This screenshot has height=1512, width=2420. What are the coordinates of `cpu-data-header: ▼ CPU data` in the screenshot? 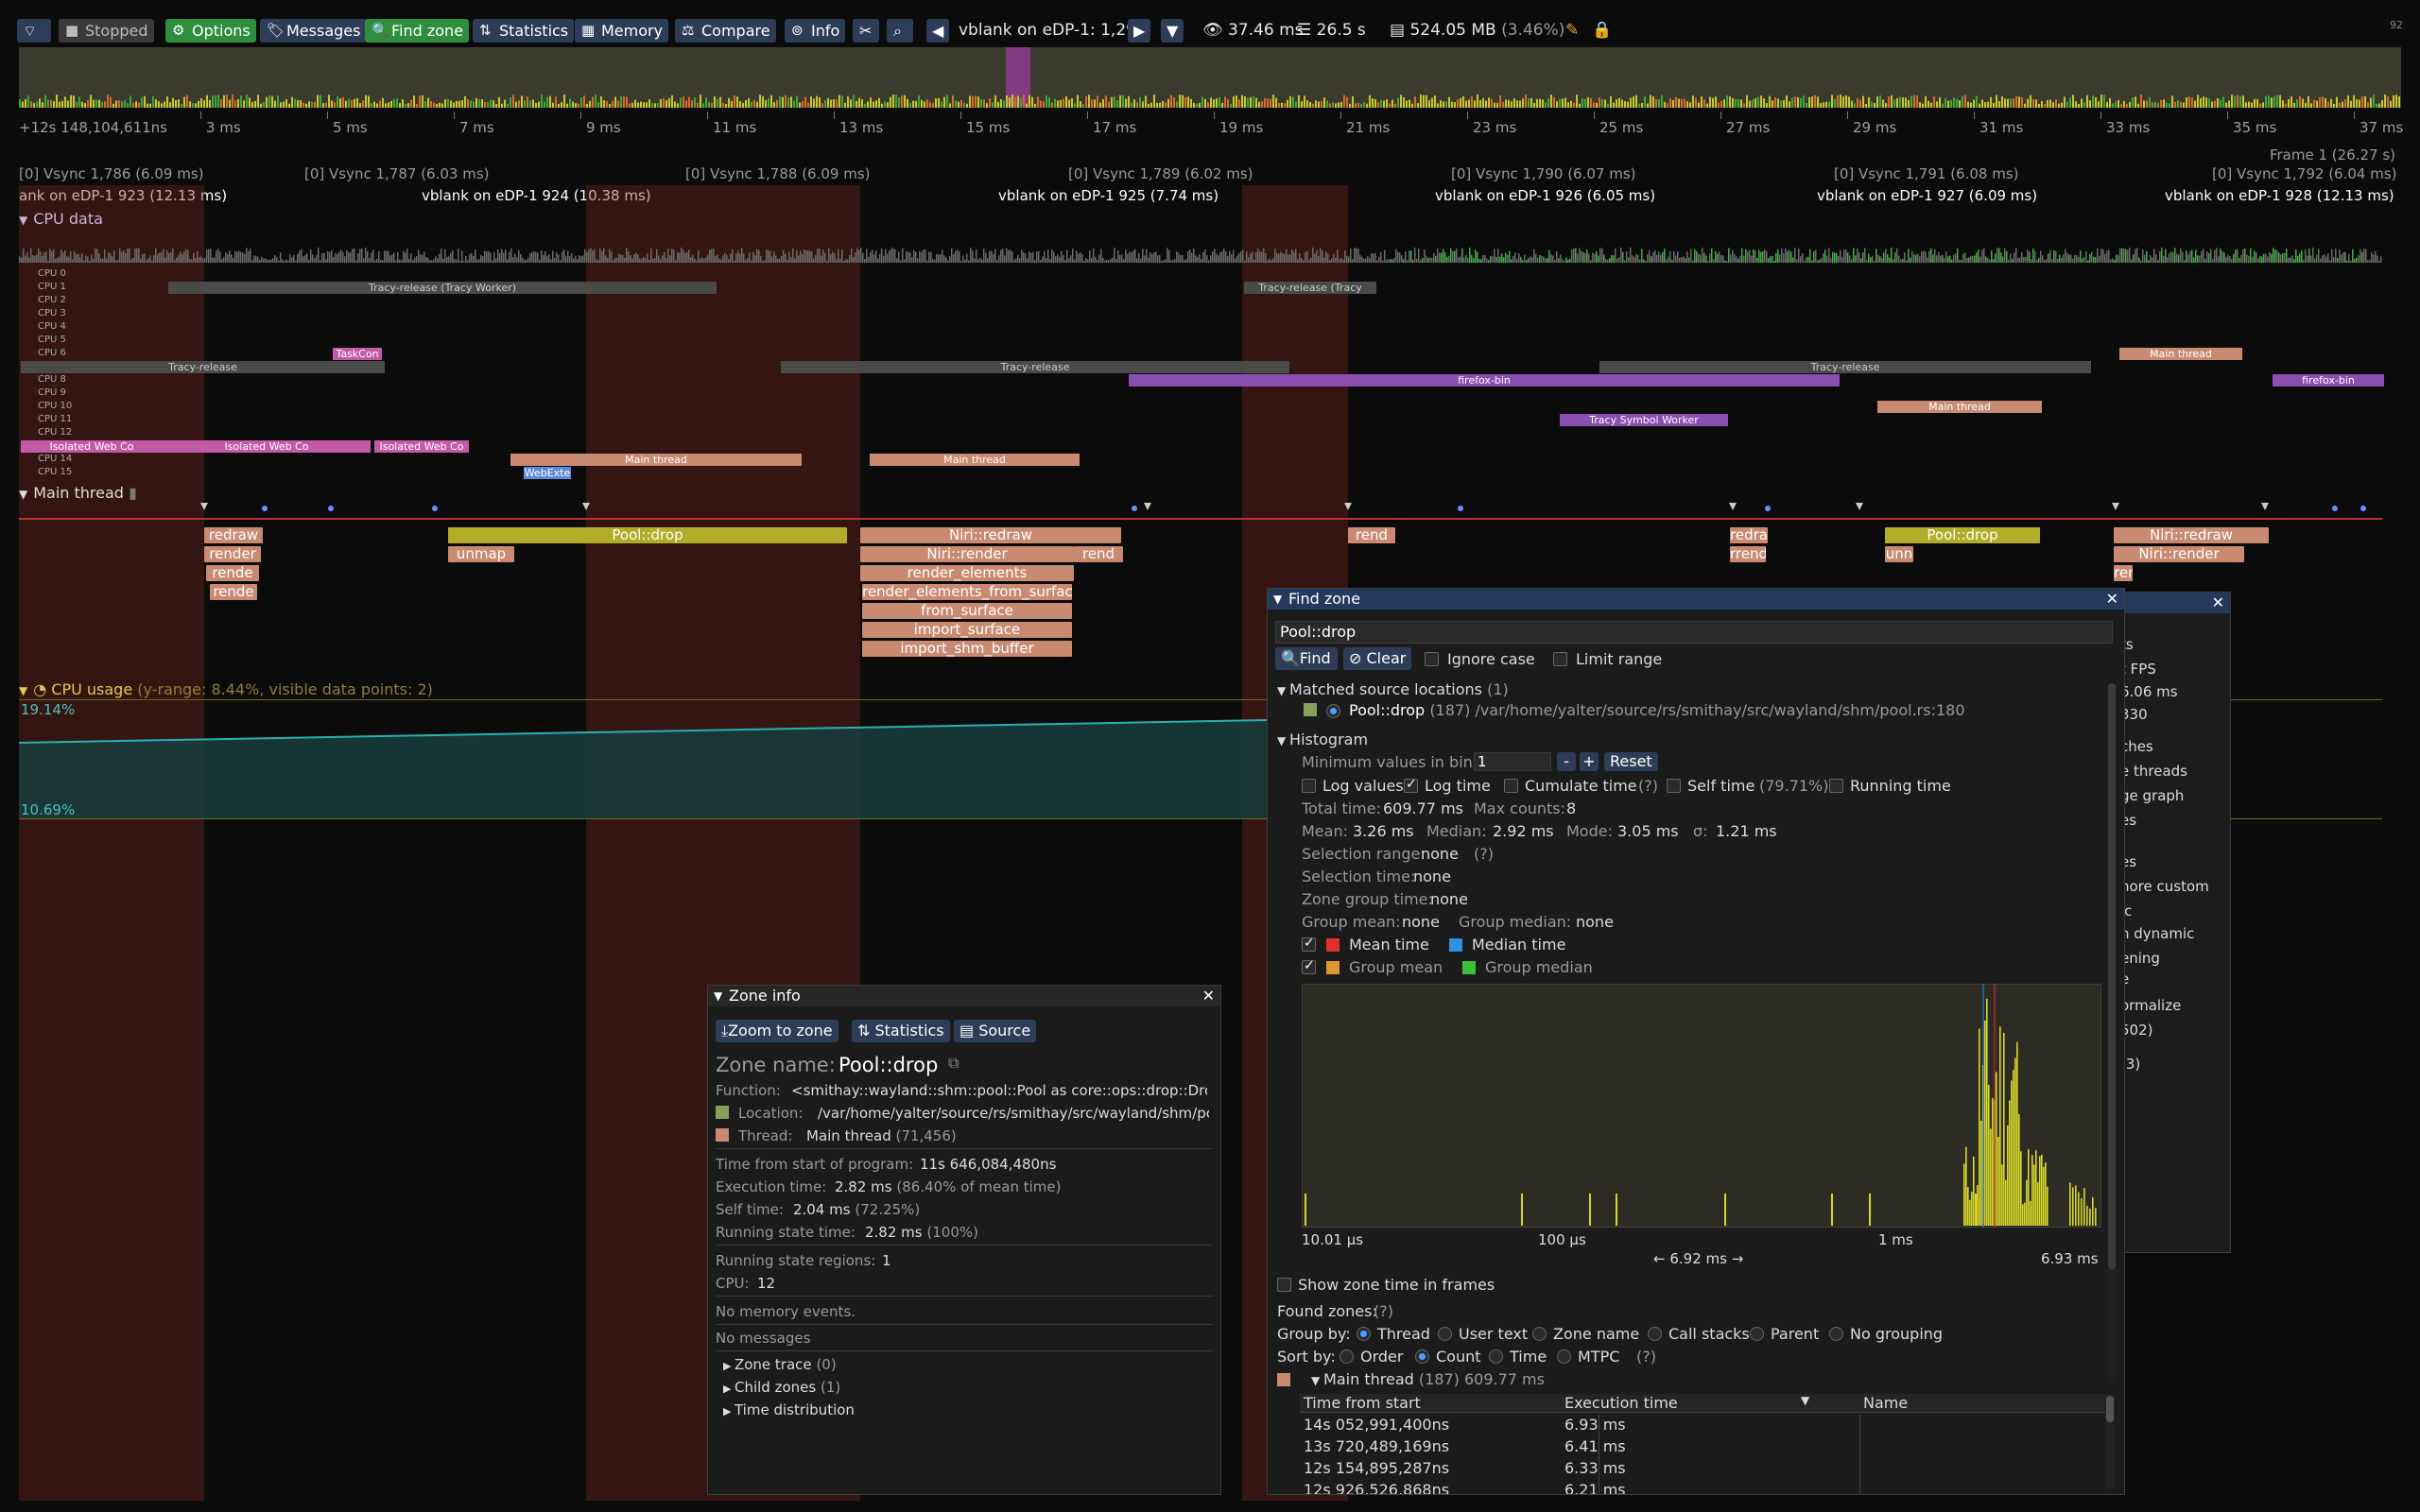 It's located at (61, 219).